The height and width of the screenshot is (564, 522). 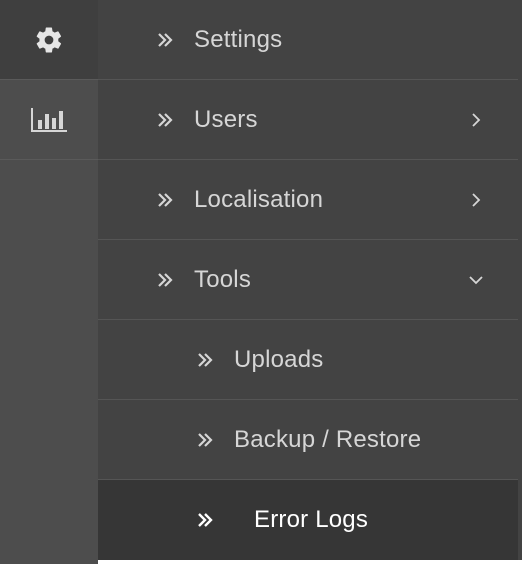 I want to click on submenu-item-error-logs: Error Logs, so click(x=308, y=520).